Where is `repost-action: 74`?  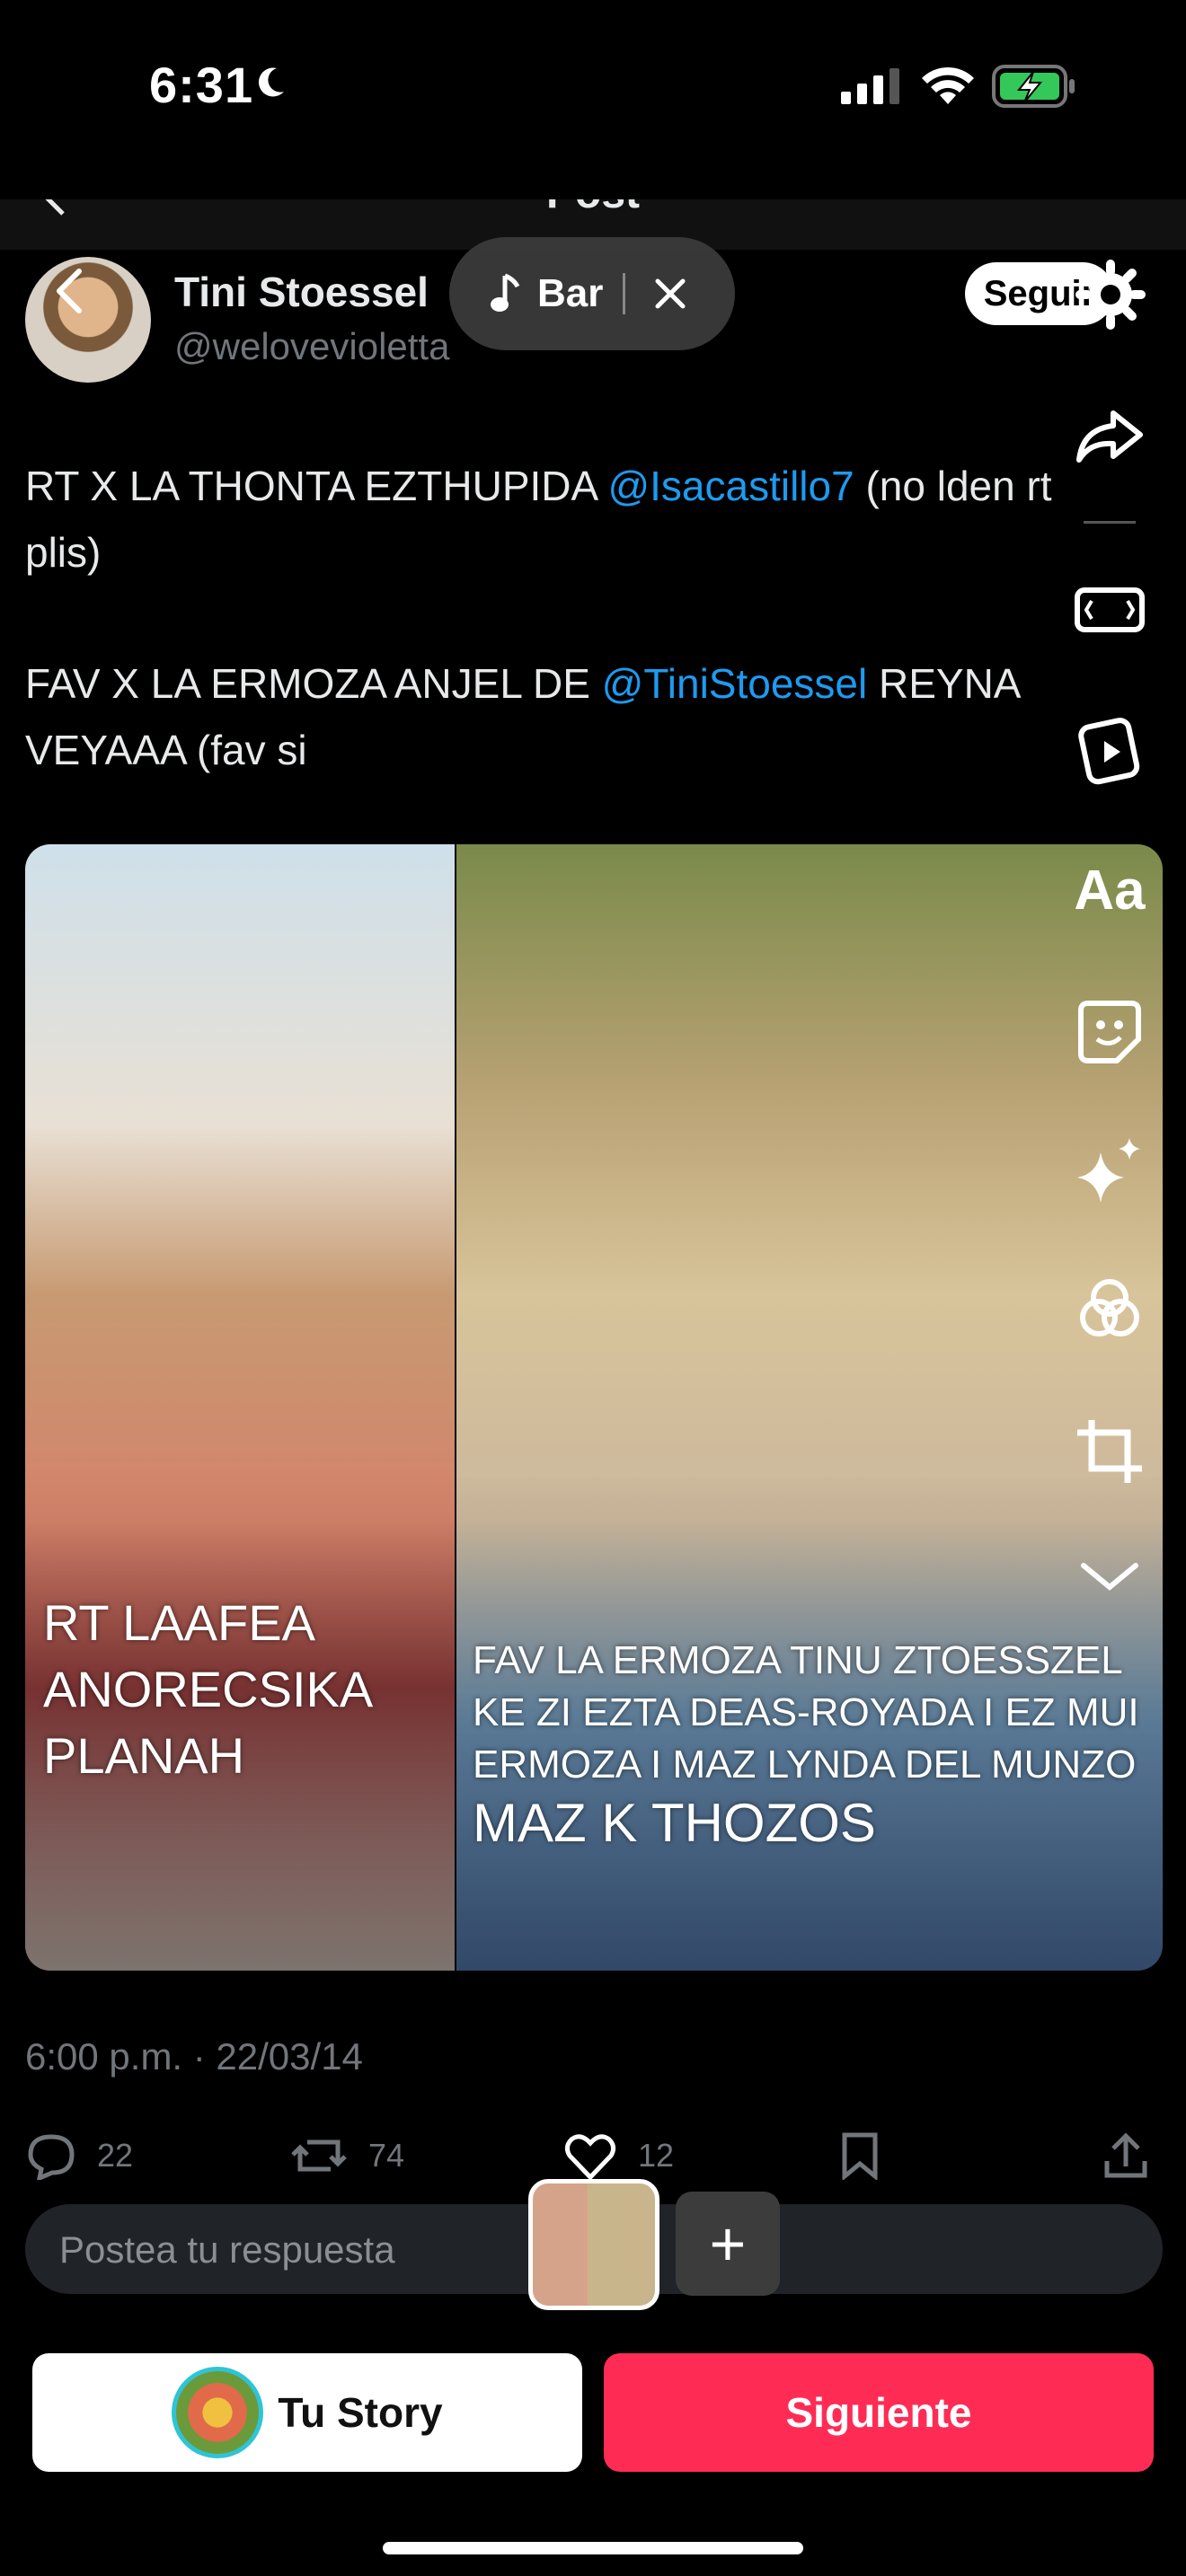
repost-action: 74 is located at coordinates (346, 2156).